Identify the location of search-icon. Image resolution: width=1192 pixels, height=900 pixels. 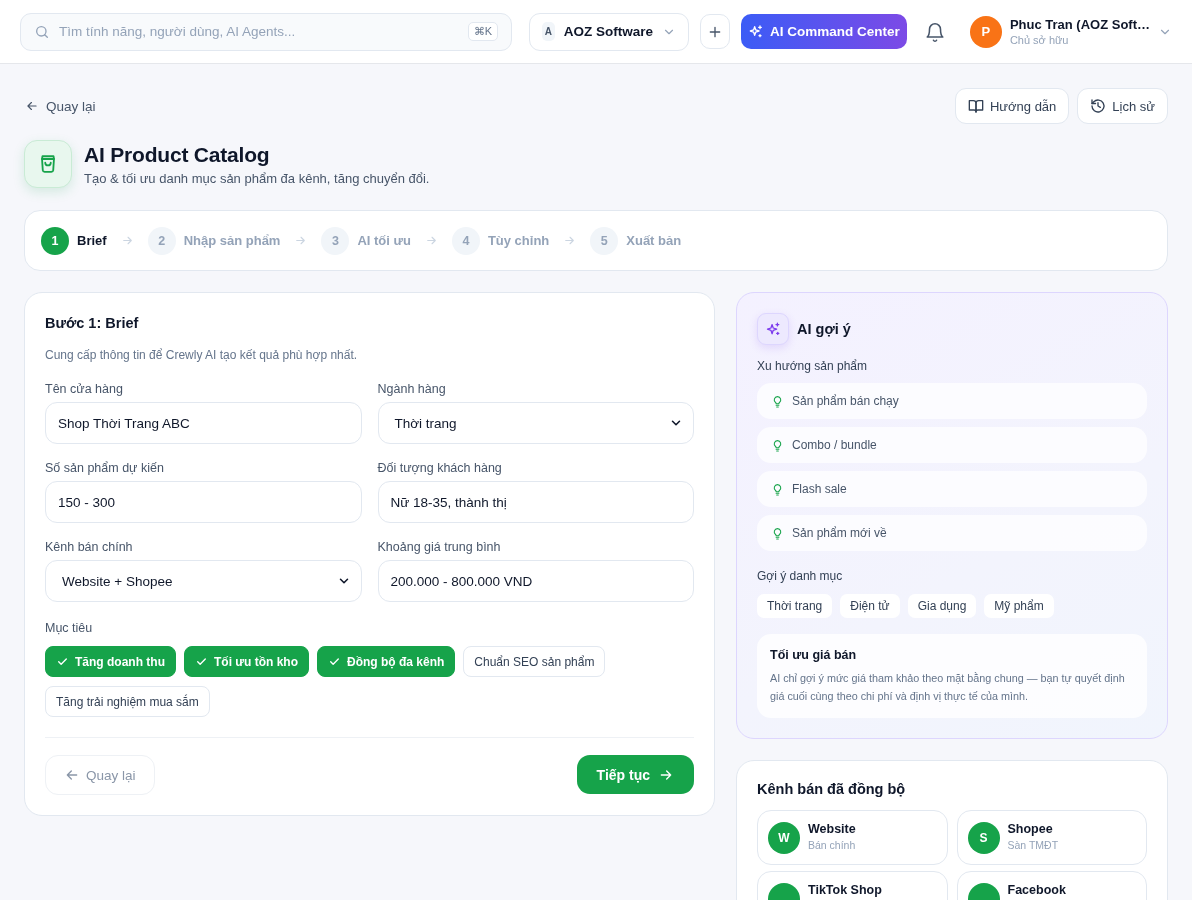
(42, 31).